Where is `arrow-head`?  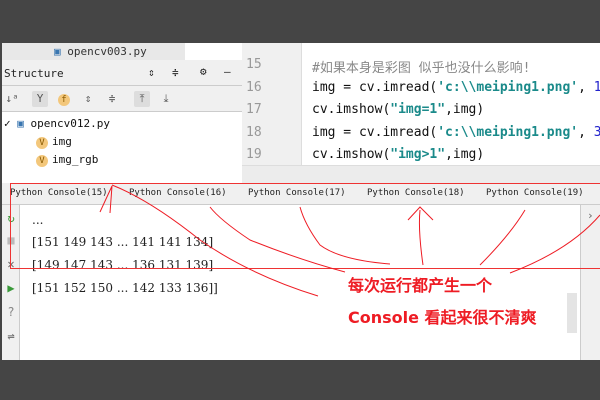
arrow-head is located at coordinates (106, 199).